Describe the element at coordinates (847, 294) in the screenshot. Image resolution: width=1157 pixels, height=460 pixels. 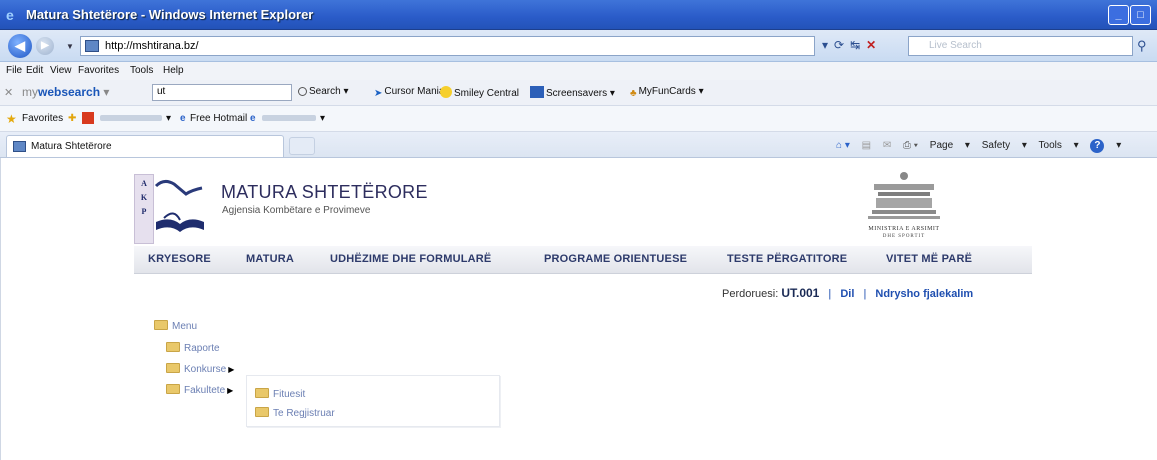
I see `logout-link: Dil` at that location.